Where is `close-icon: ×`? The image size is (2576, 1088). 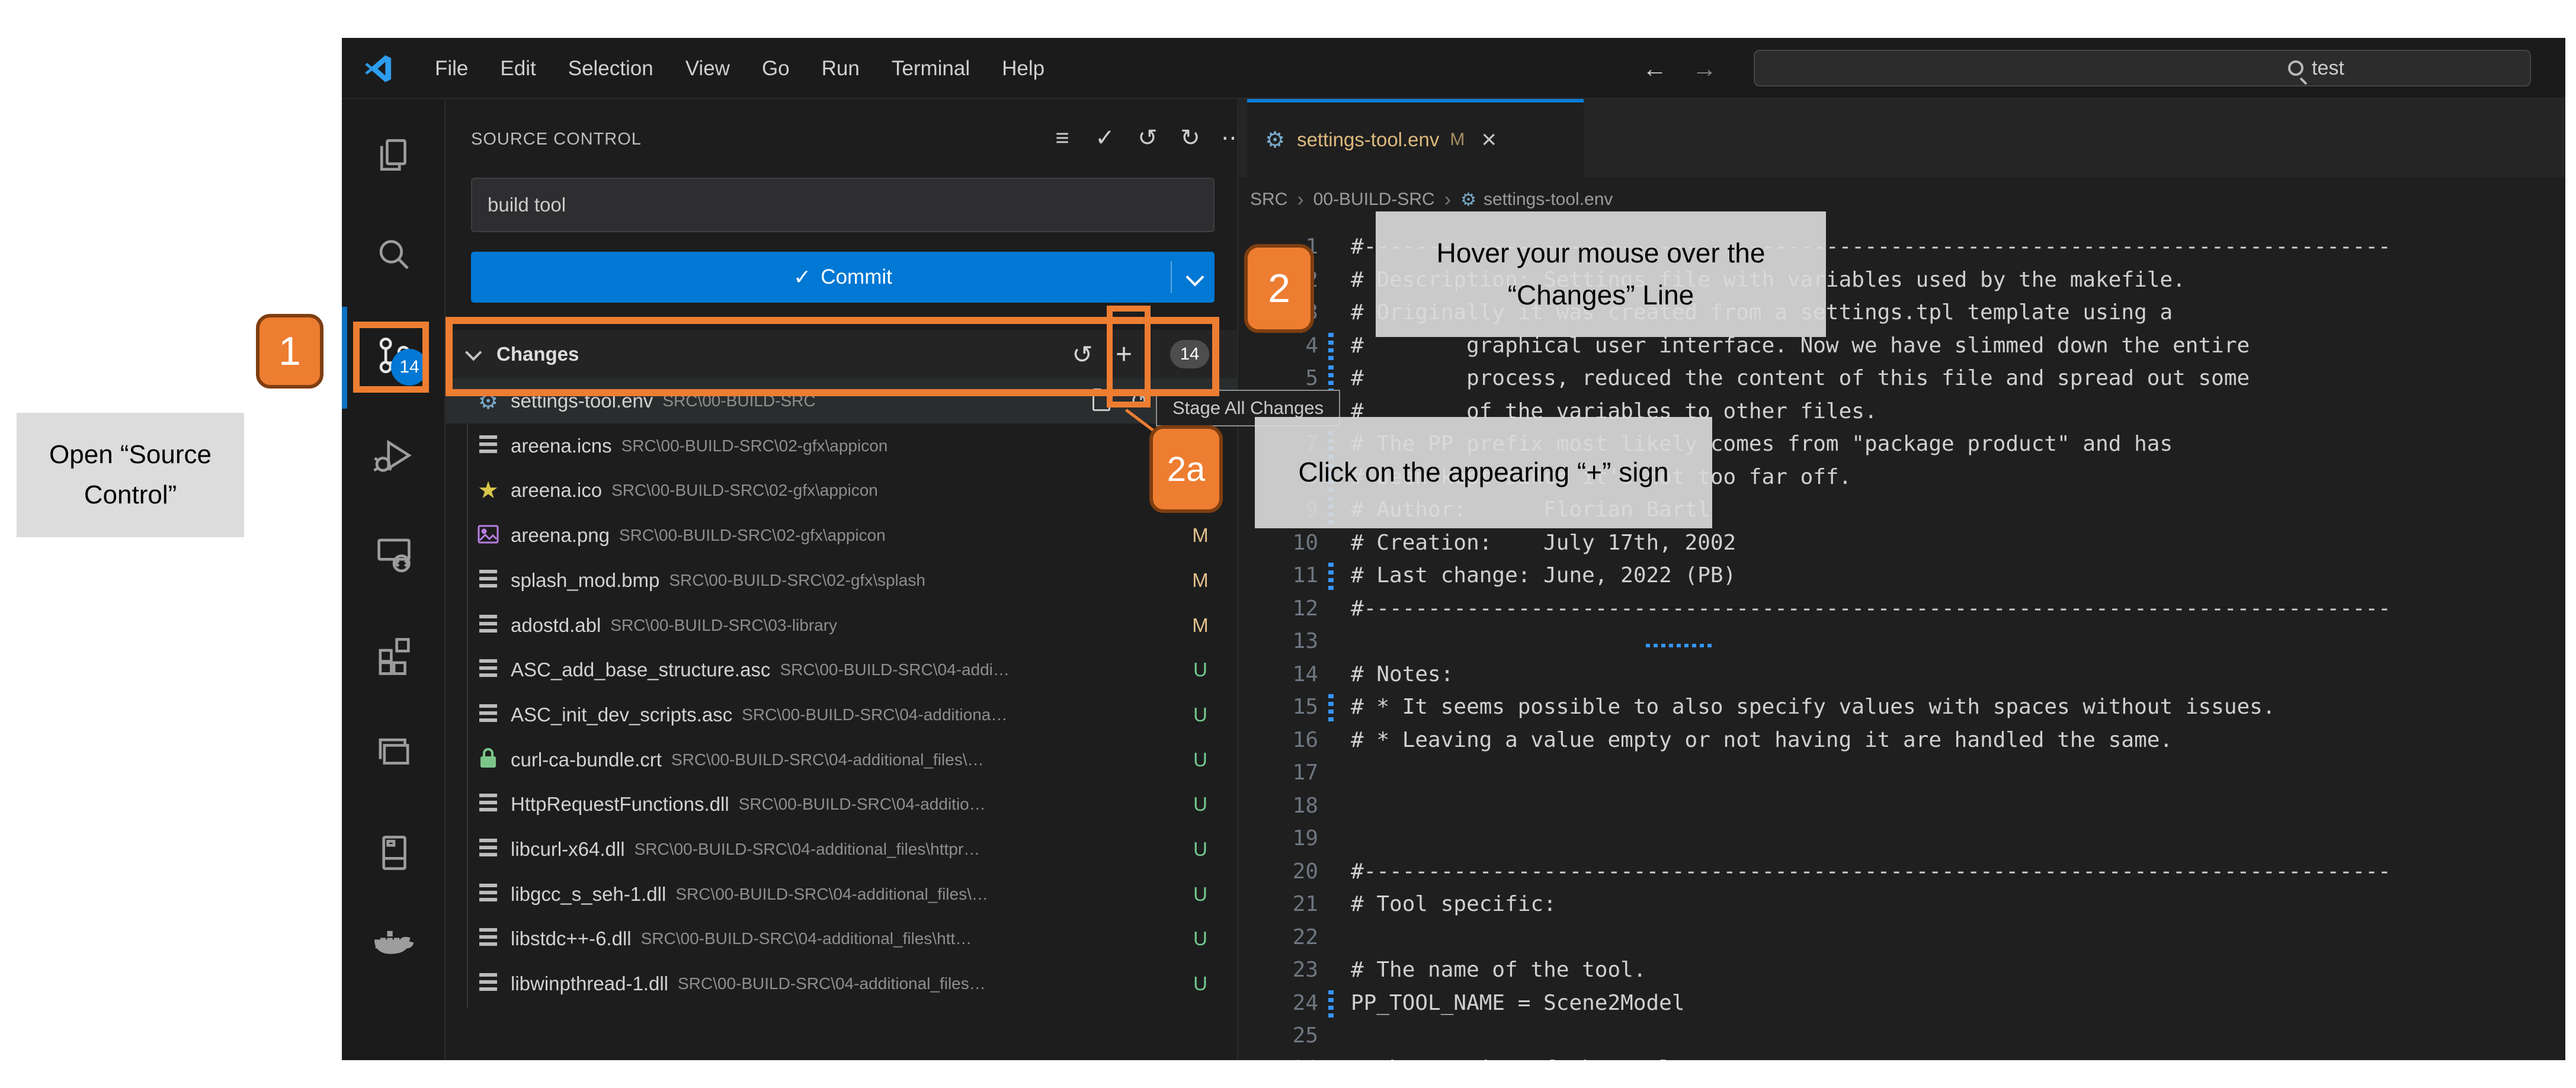 close-icon: × is located at coordinates (1489, 140).